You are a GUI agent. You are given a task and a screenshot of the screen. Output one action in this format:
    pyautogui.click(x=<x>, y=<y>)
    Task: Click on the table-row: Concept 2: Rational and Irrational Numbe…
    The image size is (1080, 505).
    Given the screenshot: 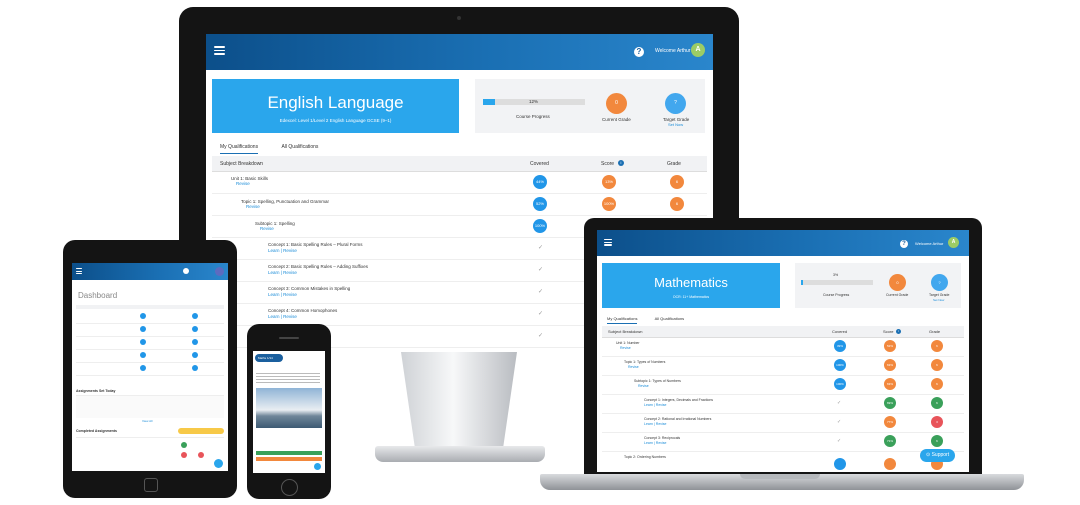 What is the action you would take?
    pyautogui.click(x=783, y=423)
    